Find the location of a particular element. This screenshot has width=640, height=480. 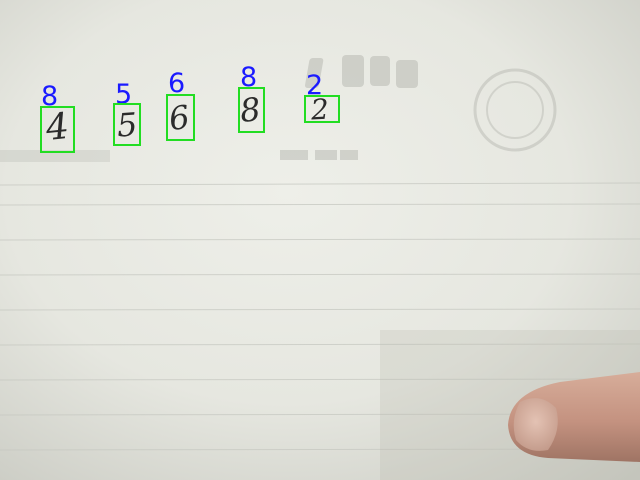

handwritten-digit: 5 is located at coordinates (127, 125).